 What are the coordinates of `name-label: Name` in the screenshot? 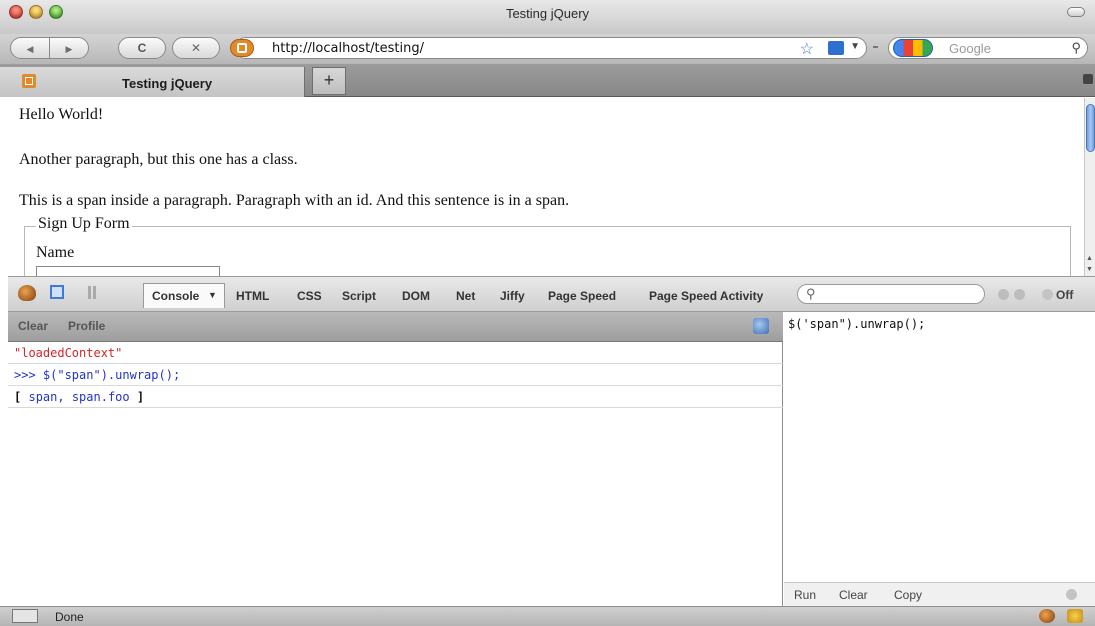 It's located at (55, 252).